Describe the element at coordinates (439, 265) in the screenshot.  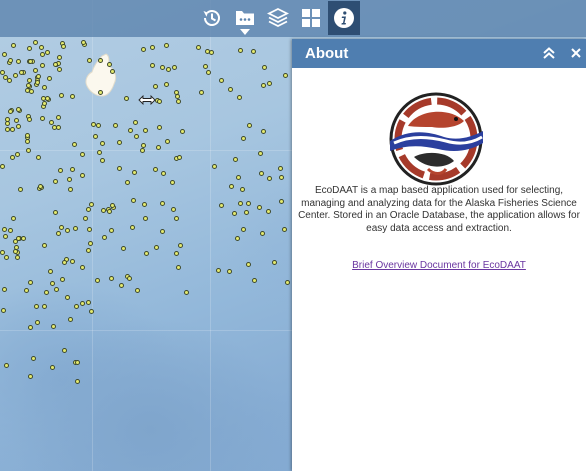
I see `overview-document-link: Brief Overview Document for EcoDAAT` at that location.